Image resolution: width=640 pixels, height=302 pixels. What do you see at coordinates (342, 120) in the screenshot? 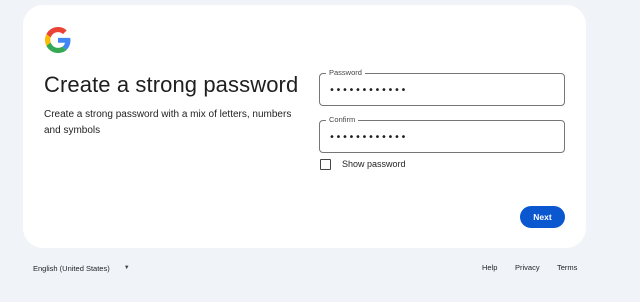
I see `confirm-label: Confirm` at bounding box center [342, 120].